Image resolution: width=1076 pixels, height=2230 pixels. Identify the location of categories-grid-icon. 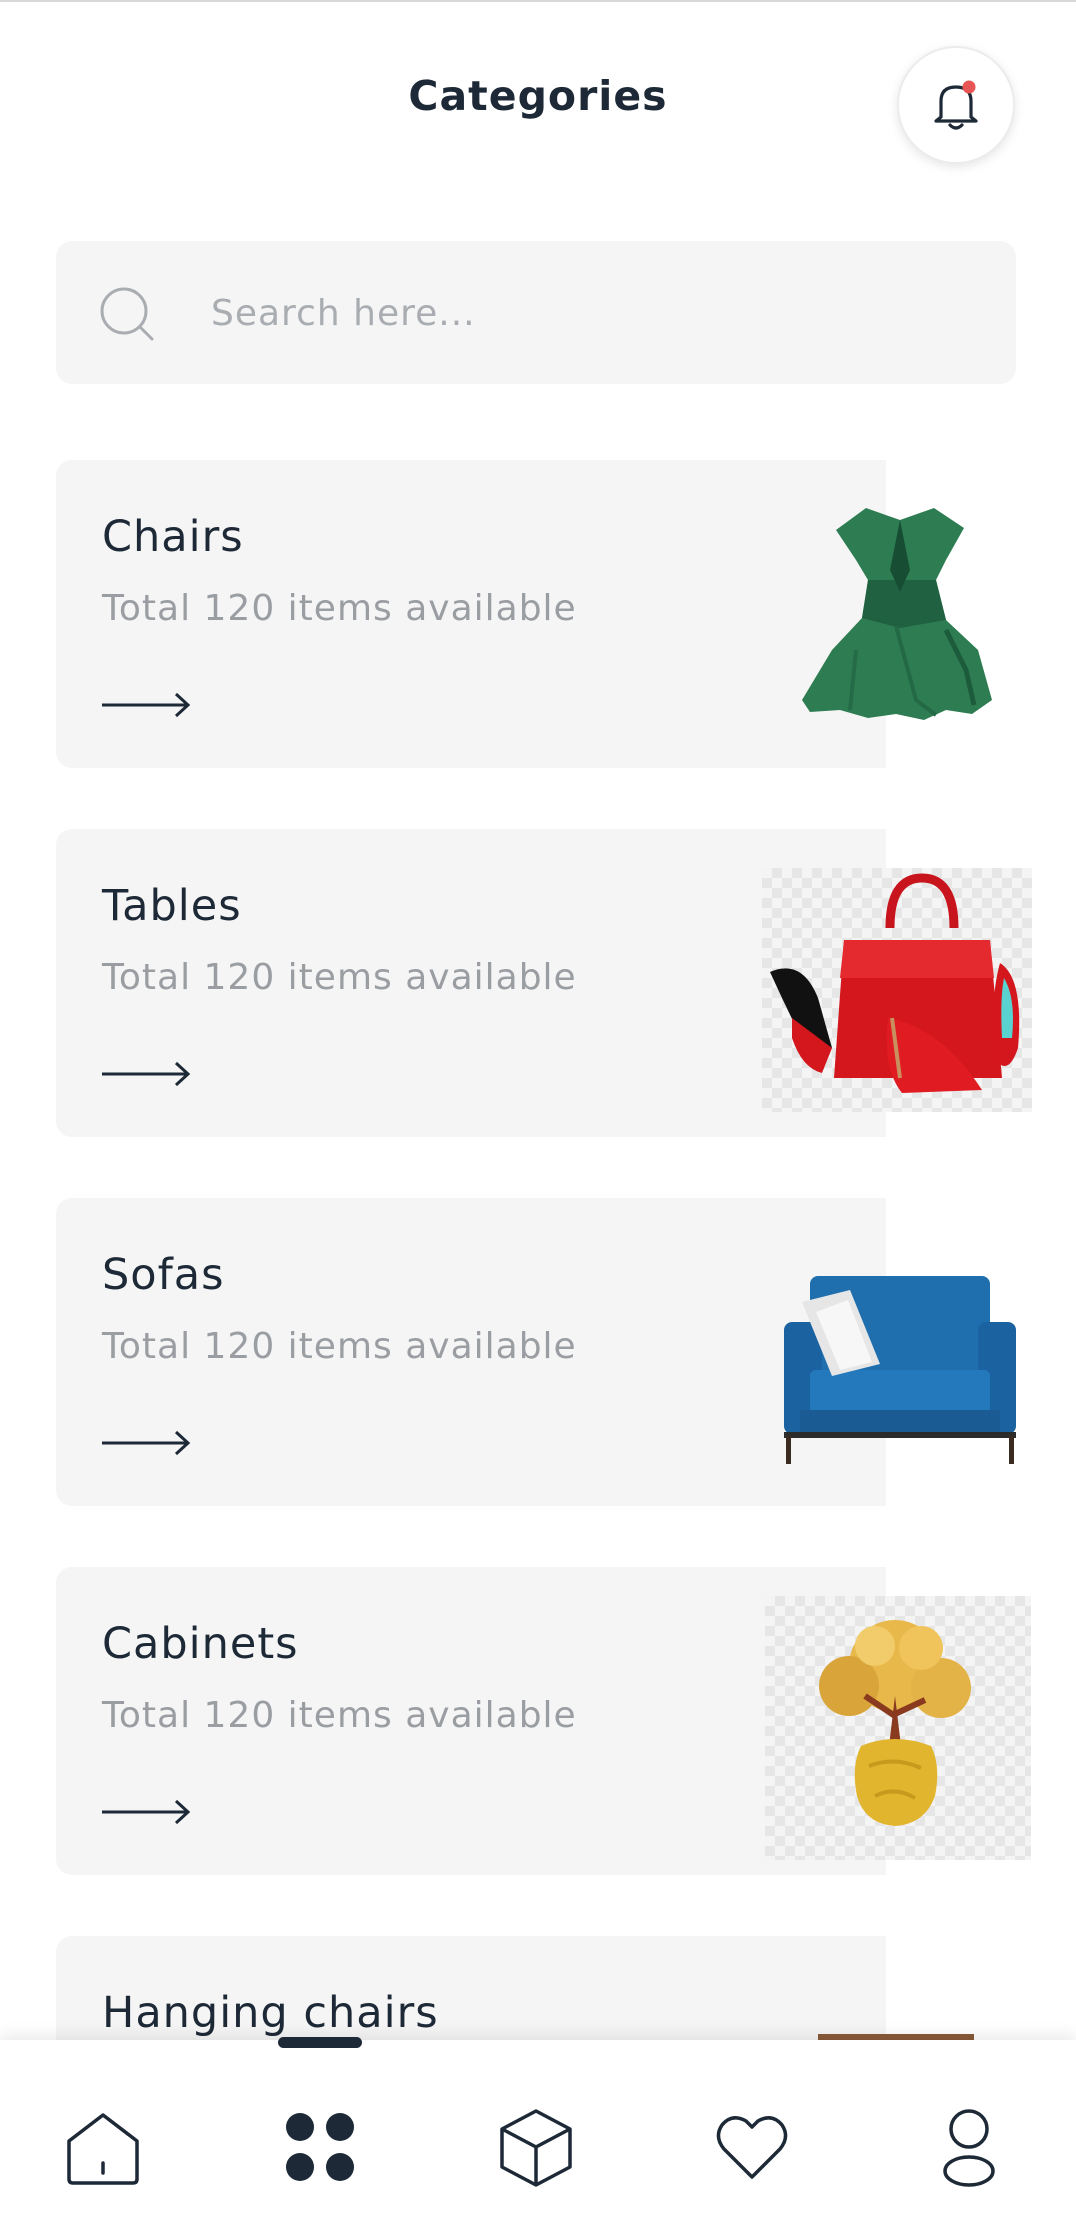
(320, 2147).